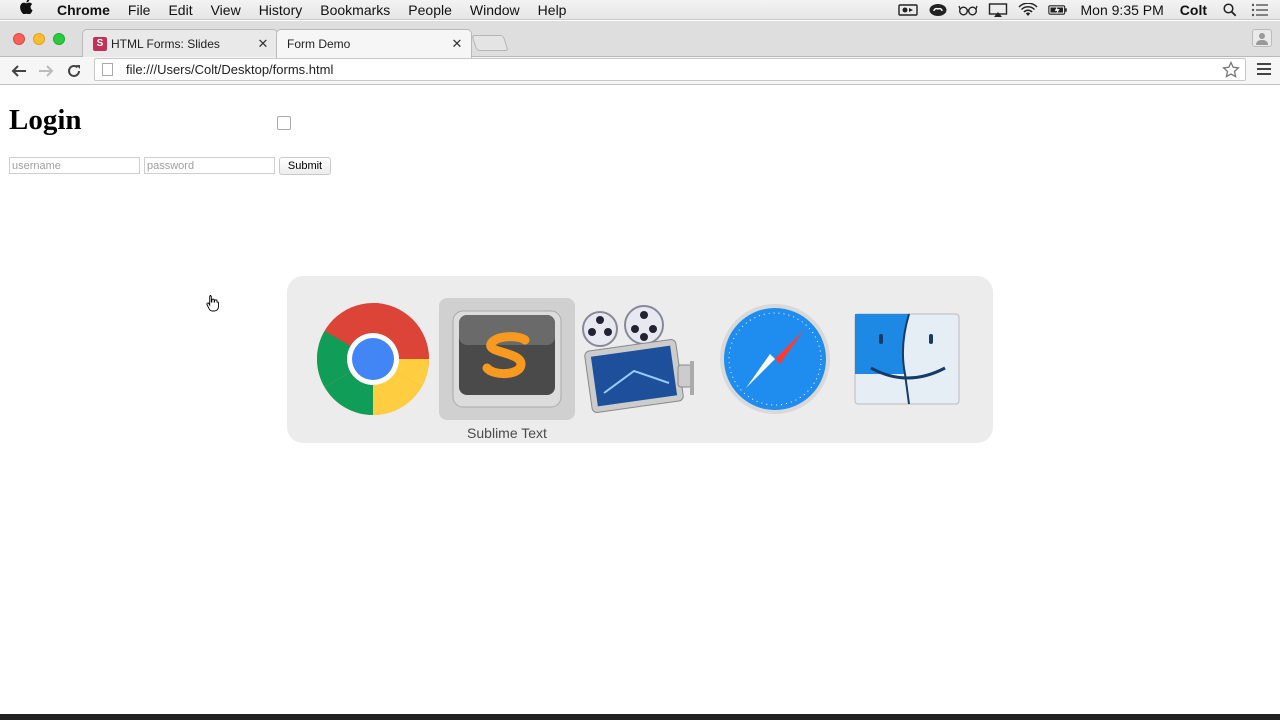 The image size is (1280, 720). I want to click on address-bar: file:///Users/Colt/Desktop/forms.html, so click(670, 69).